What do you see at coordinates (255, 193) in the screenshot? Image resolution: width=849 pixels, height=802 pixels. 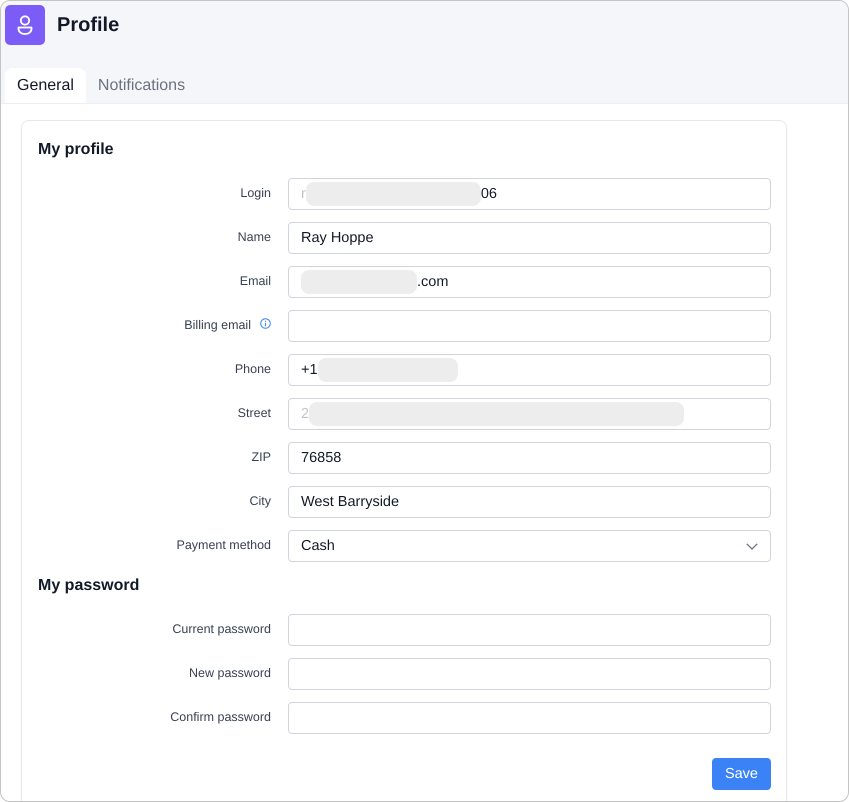 I see `field-label: Login` at bounding box center [255, 193].